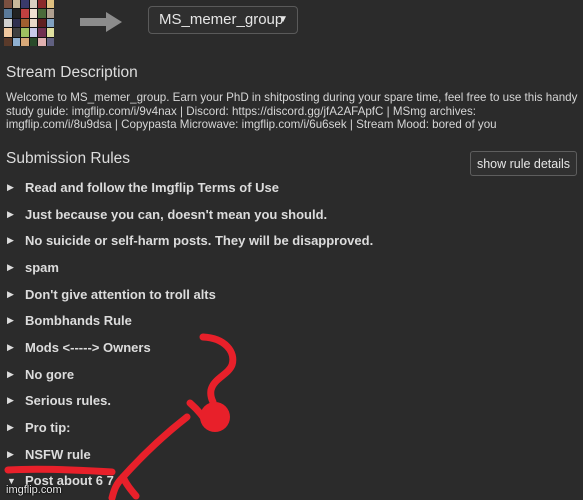 Image resolution: width=583 pixels, height=500 pixels. I want to click on rule-label: Bombhands Rule, so click(78, 321).